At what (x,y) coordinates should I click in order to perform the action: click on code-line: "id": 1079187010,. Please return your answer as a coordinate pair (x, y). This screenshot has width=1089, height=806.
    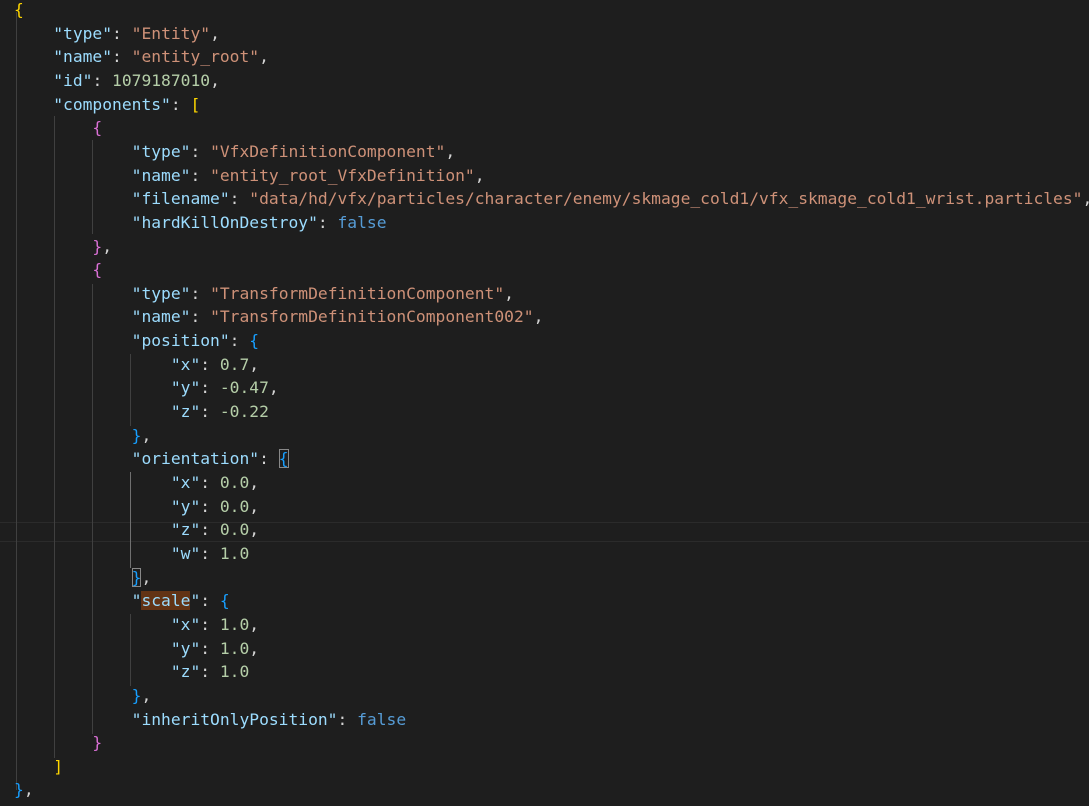
    Looking at the image, I should click on (117, 81).